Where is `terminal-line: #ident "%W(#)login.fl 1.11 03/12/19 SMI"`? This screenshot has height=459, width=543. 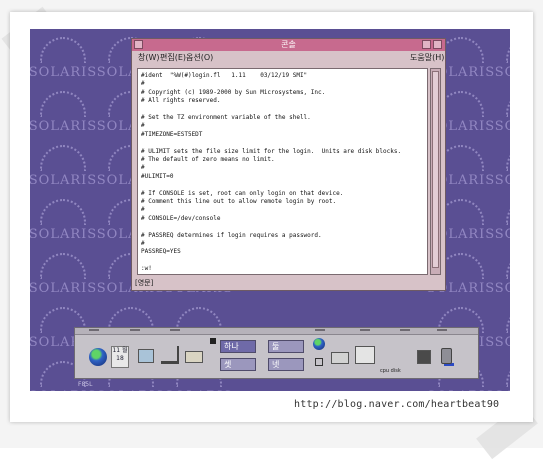
terminal-line: #ident "%W(#)login.fl 1.11 03/12/19 SMI" is located at coordinates (224, 75).